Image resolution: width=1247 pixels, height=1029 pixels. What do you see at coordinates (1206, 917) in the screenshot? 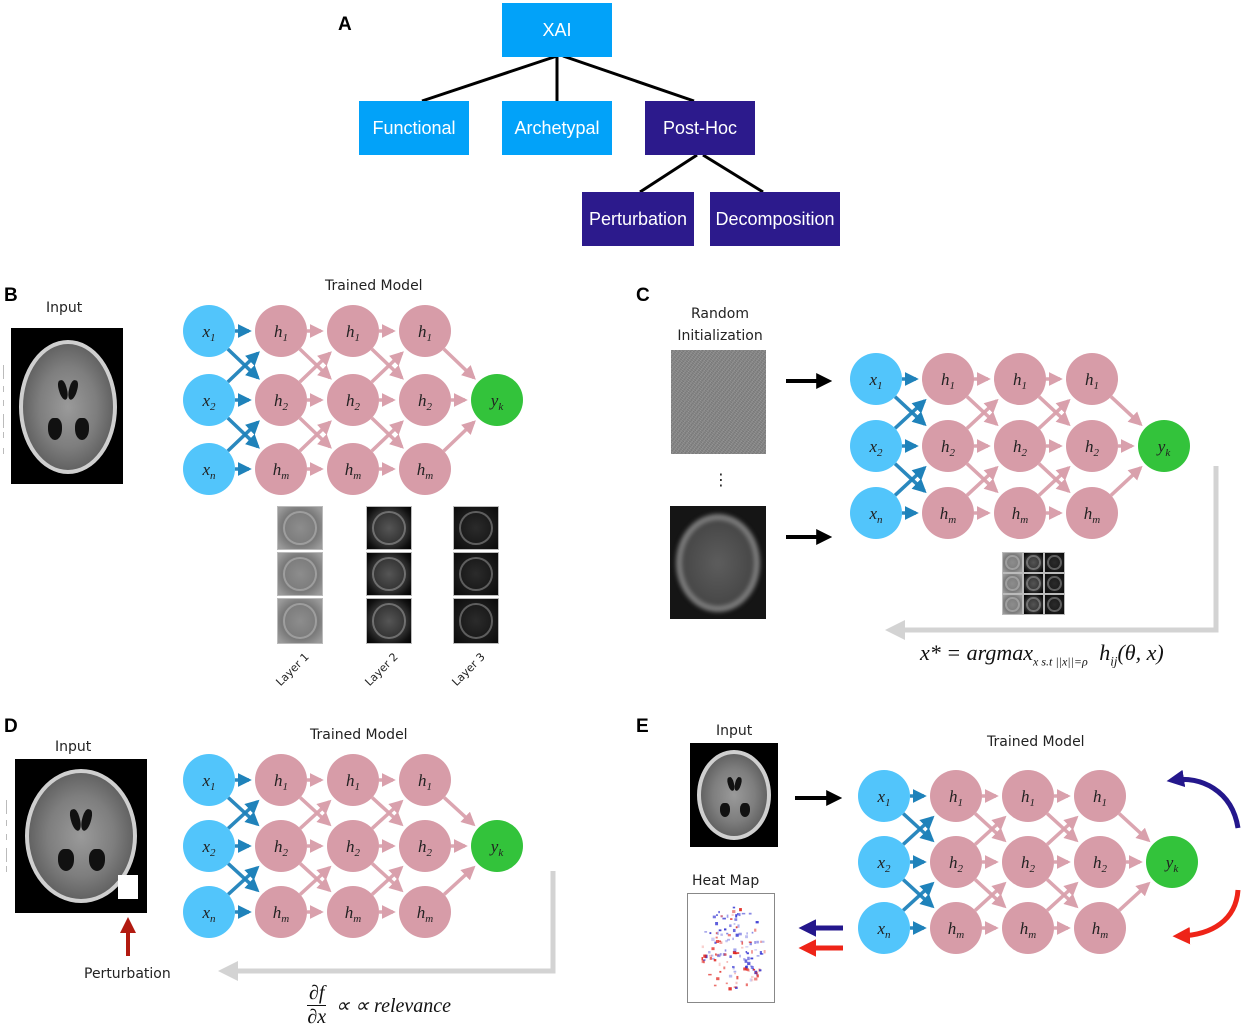
I see `panel-e-red-relevance-arrow` at bounding box center [1206, 917].